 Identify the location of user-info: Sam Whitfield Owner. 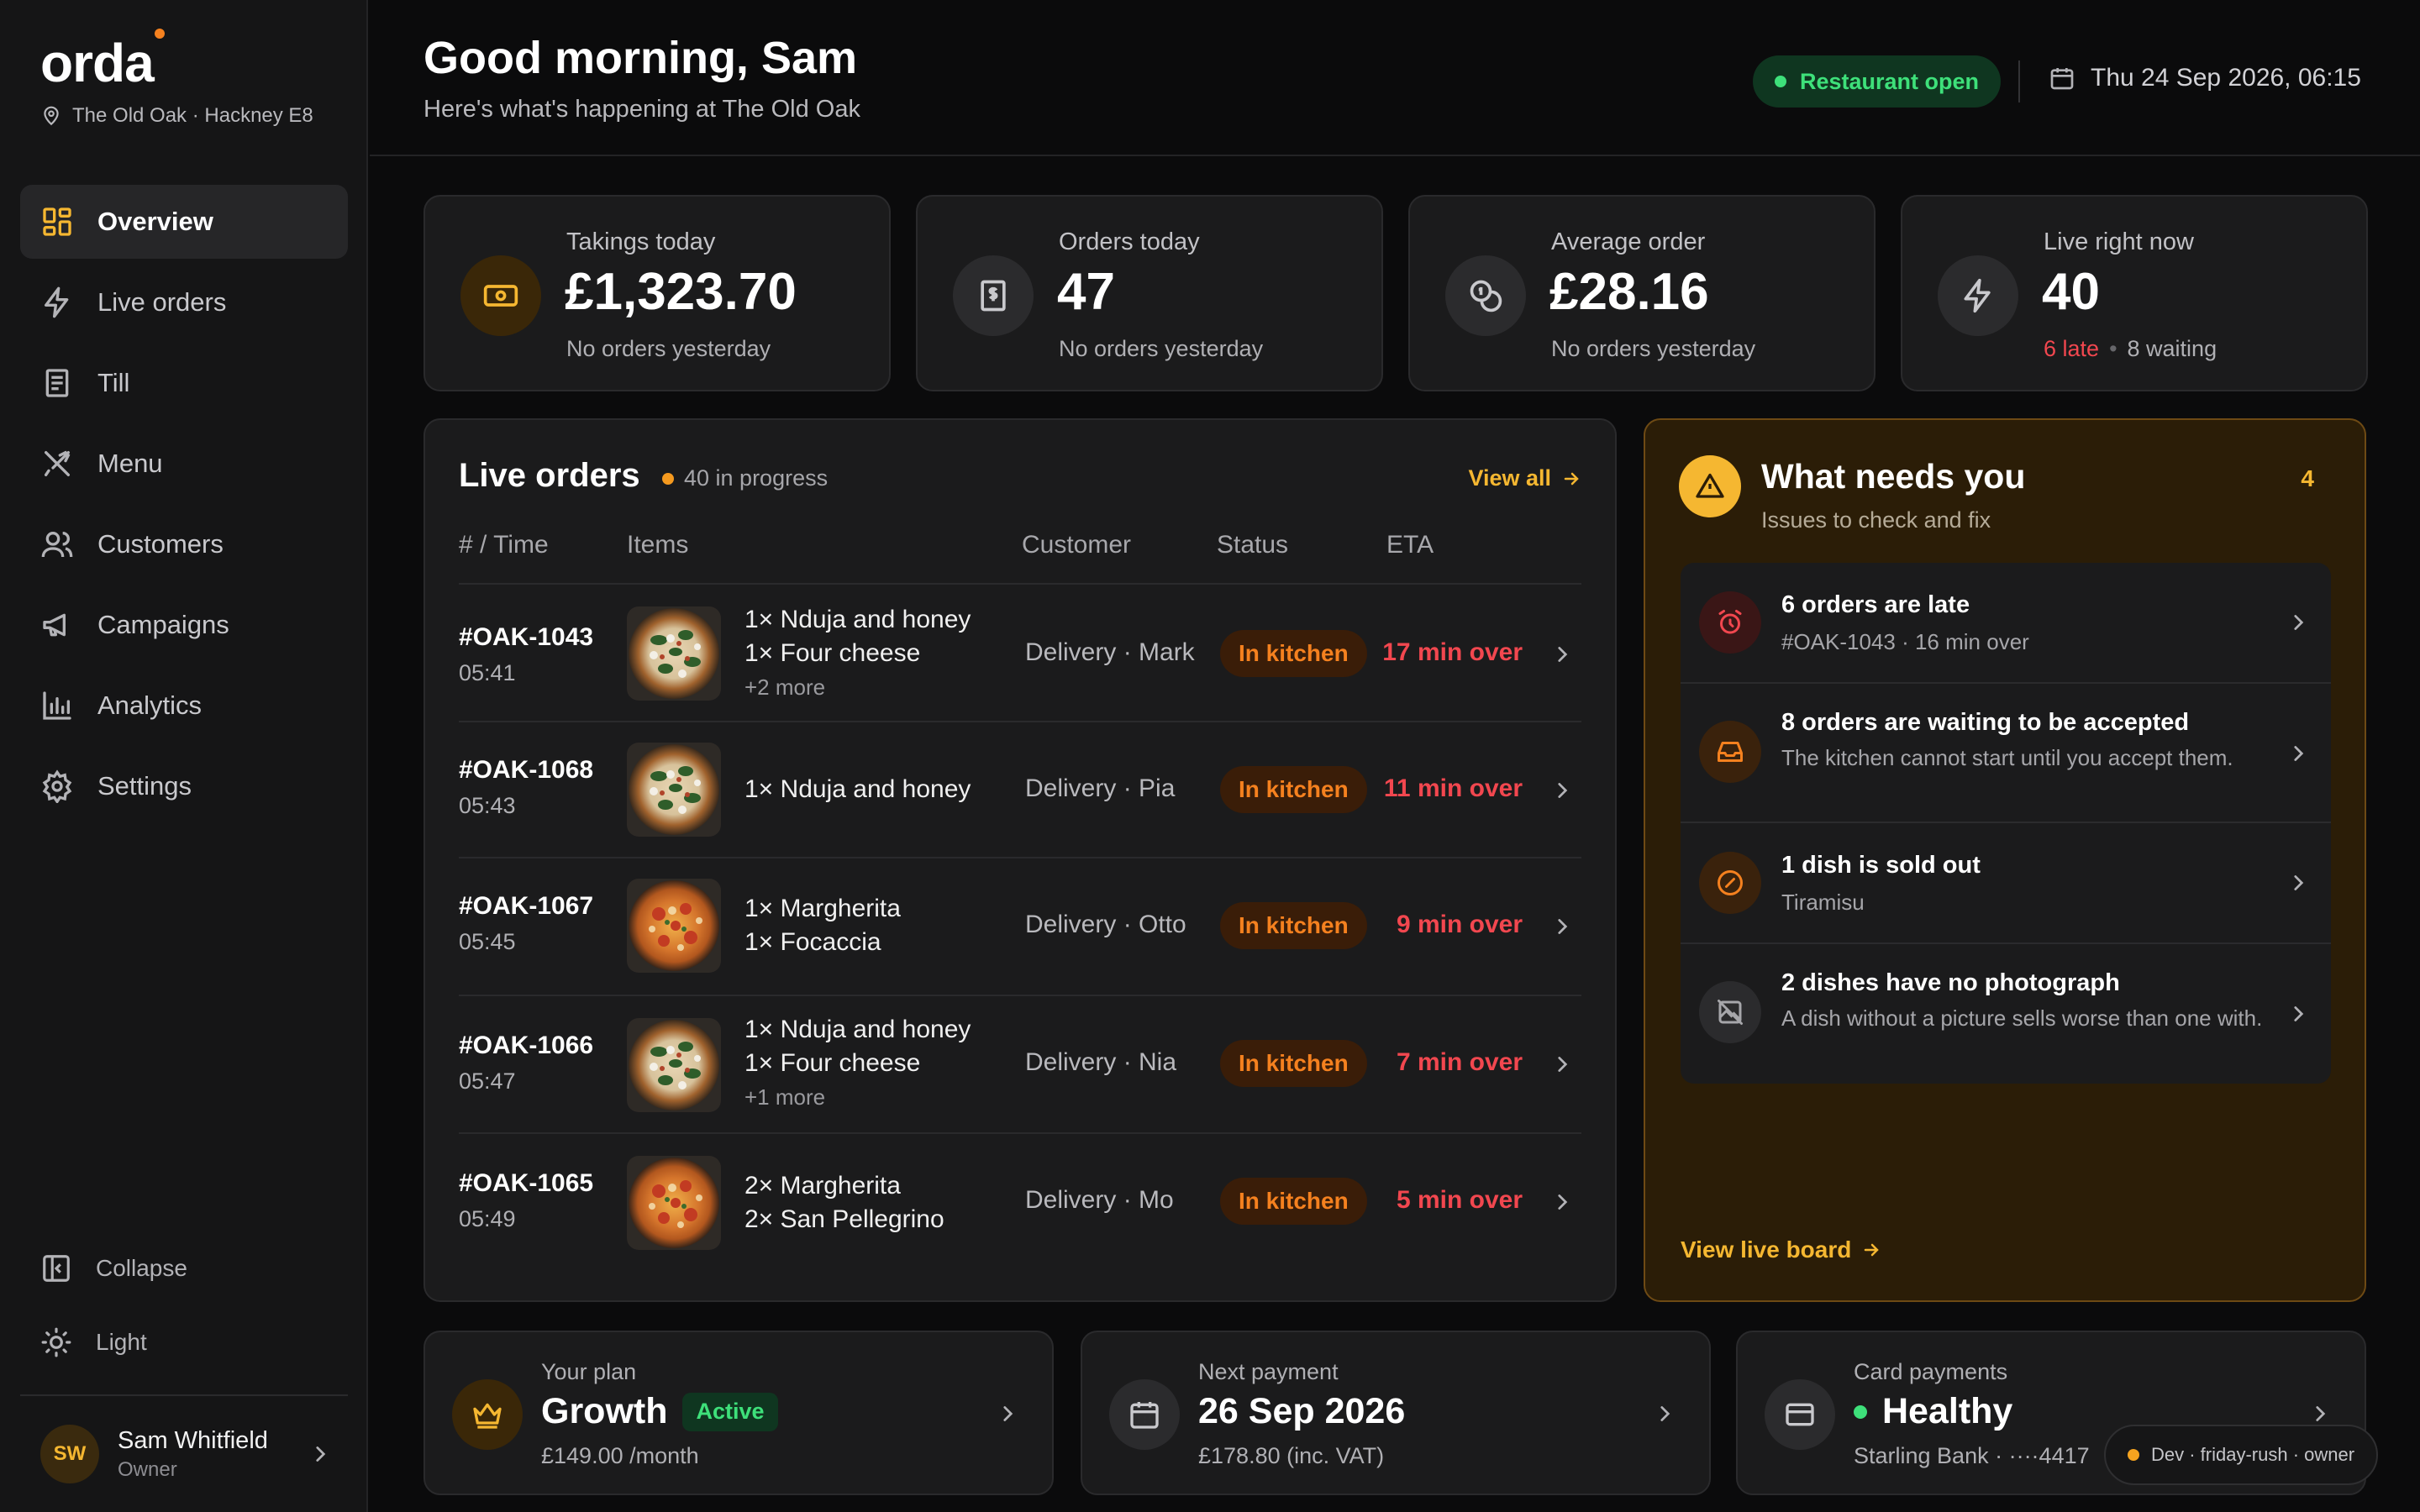
(193, 1454).